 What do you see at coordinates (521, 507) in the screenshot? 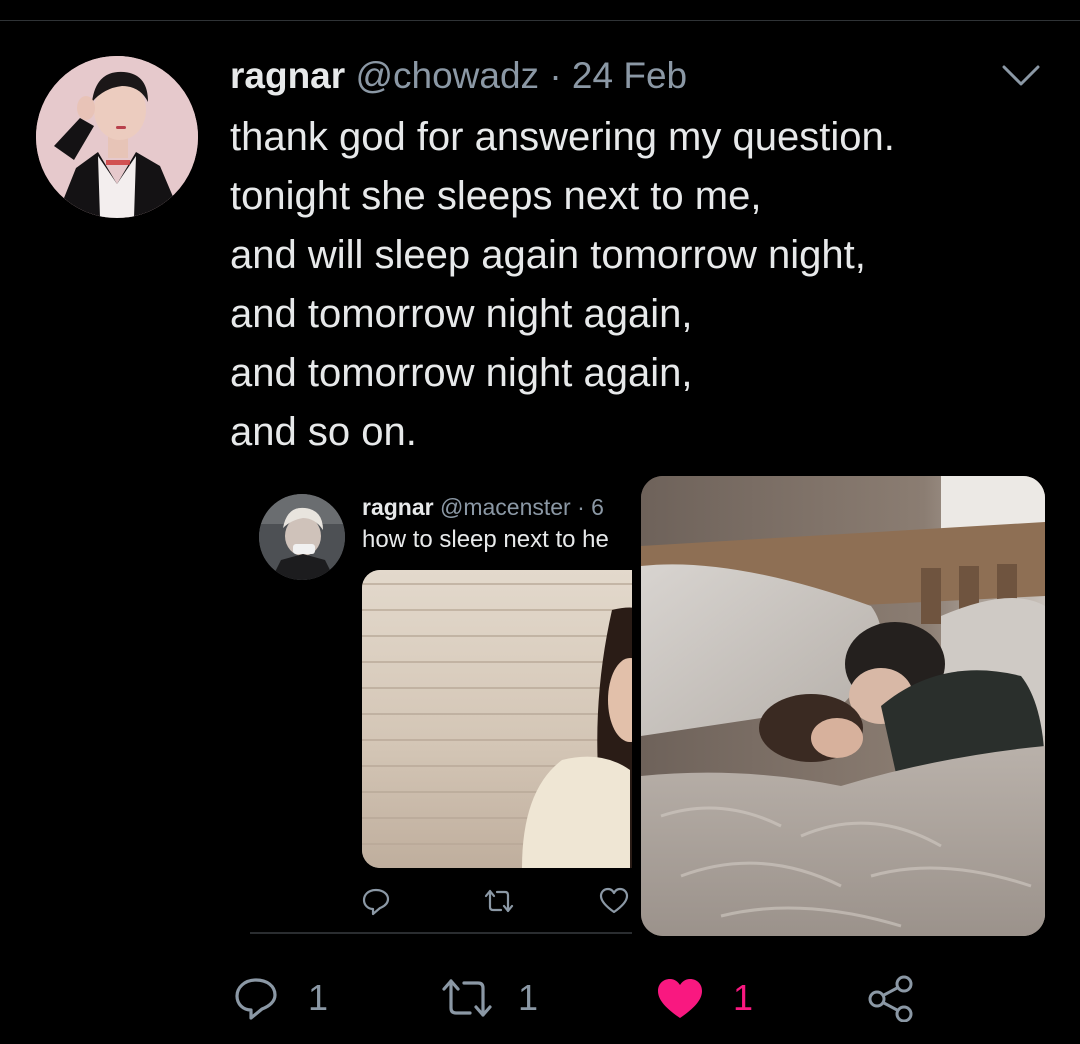
I see `quoted-author-handle: @macenster · 6` at bounding box center [521, 507].